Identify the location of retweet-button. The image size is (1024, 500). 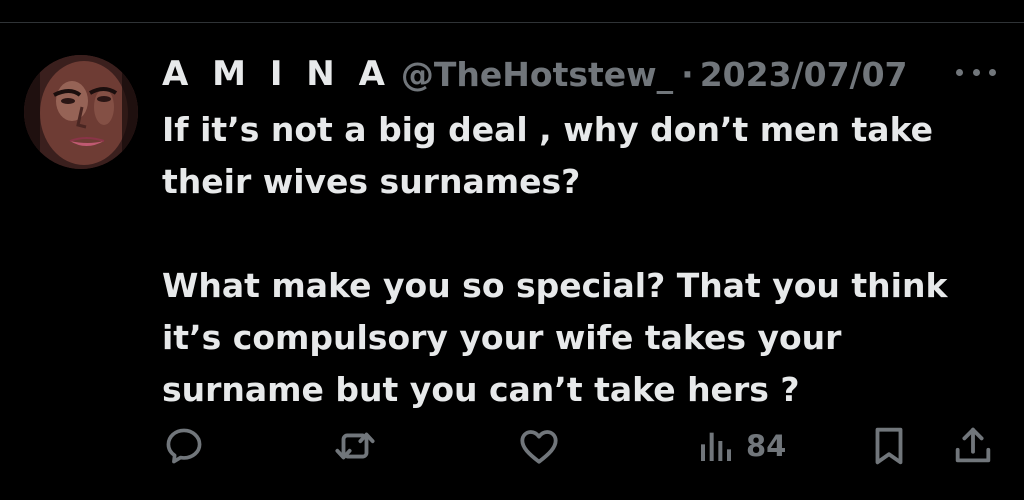
(355, 446).